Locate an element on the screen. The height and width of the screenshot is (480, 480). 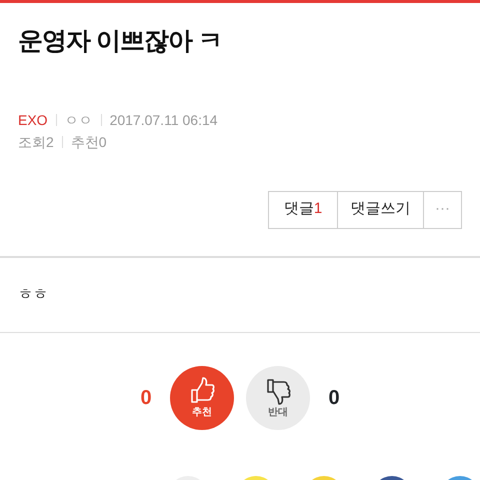
post-date: 2017.07.11 06:14 is located at coordinates (164, 120).